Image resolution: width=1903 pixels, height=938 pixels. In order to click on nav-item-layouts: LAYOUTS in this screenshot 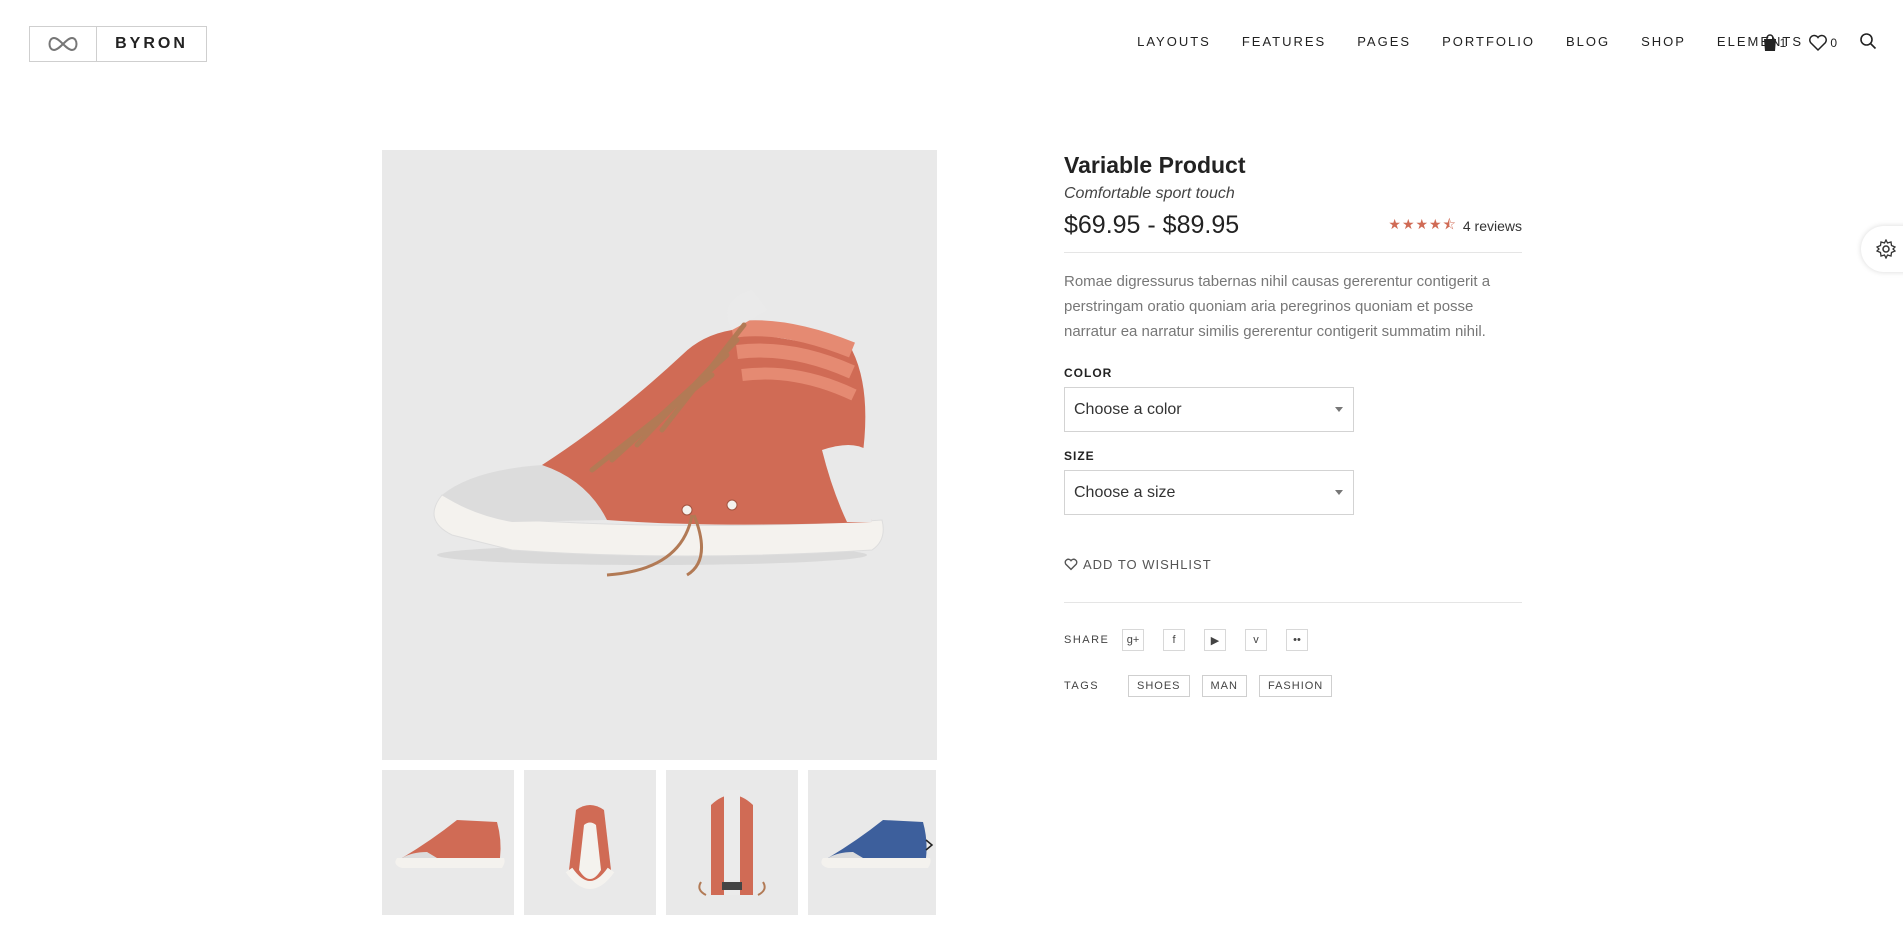, I will do `click(1174, 41)`.